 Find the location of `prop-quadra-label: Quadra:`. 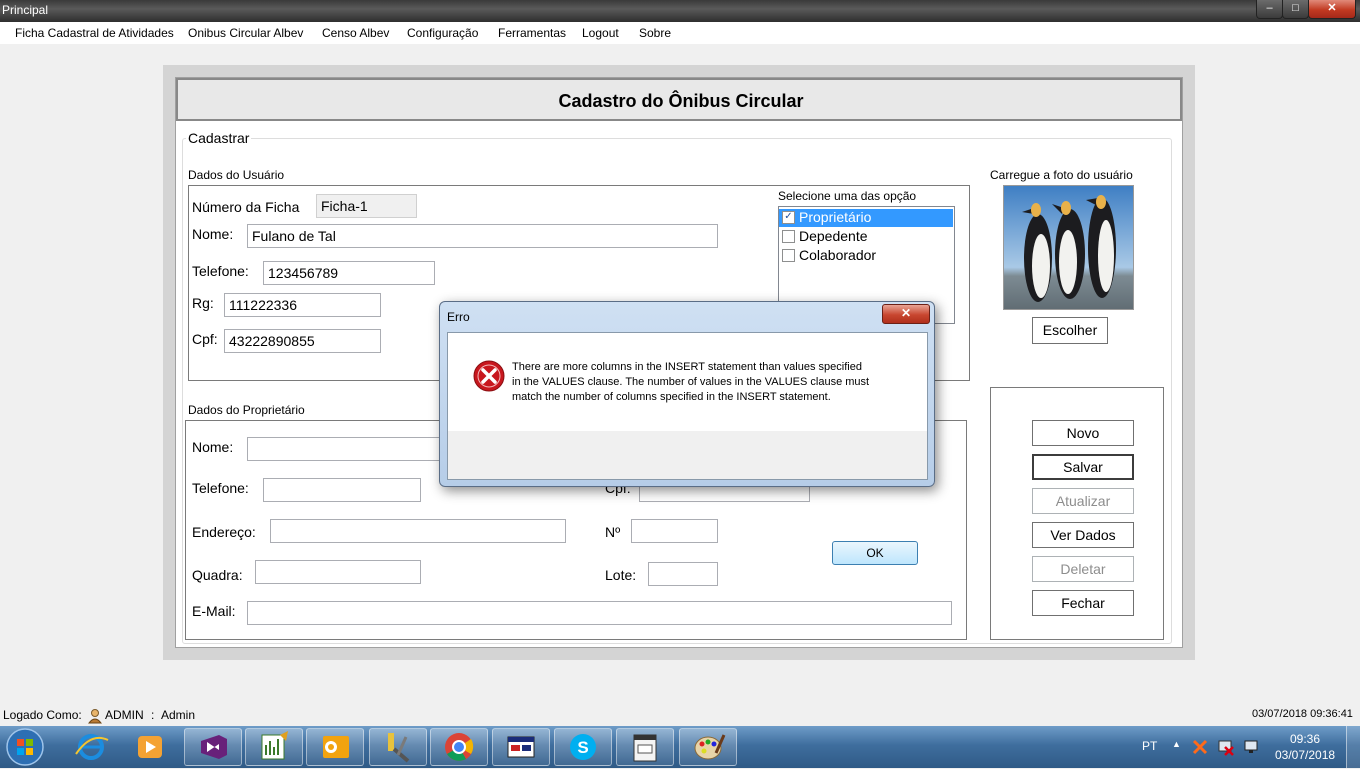

prop-quadra-label: Quadra: is located at coordinates (217, 575).